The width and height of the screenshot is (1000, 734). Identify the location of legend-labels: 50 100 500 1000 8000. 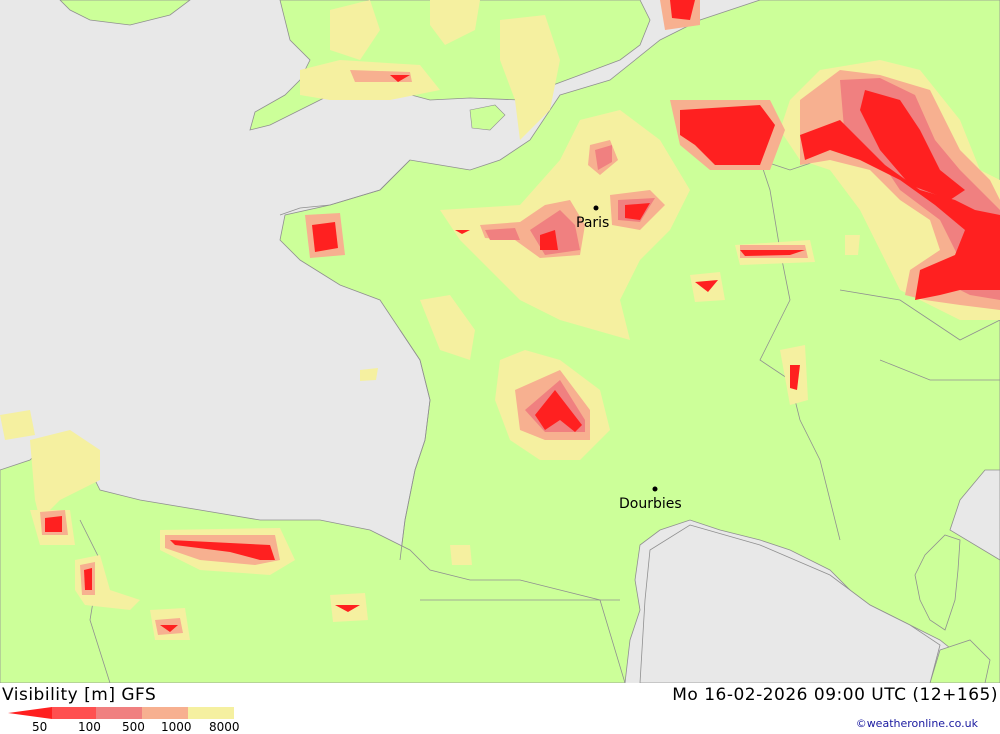
(130, 727).